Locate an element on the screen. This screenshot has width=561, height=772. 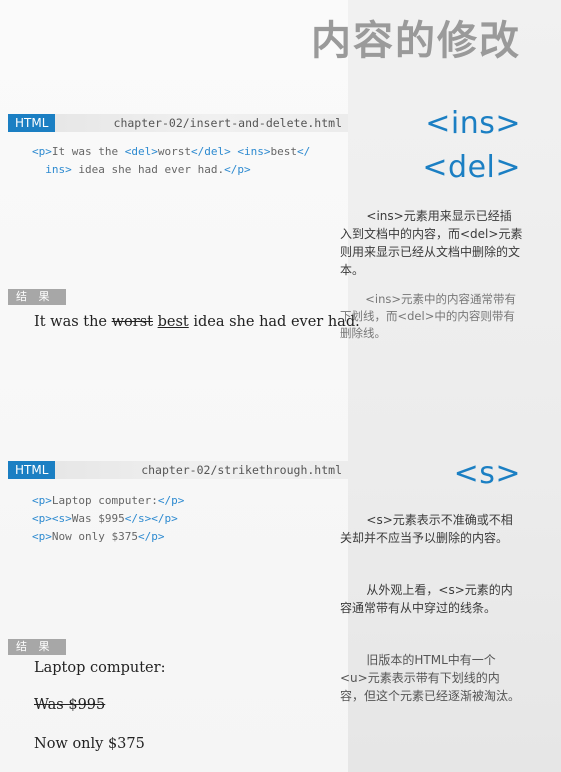
code-text-token: Now only $375 is located at coordinates (94, 536).